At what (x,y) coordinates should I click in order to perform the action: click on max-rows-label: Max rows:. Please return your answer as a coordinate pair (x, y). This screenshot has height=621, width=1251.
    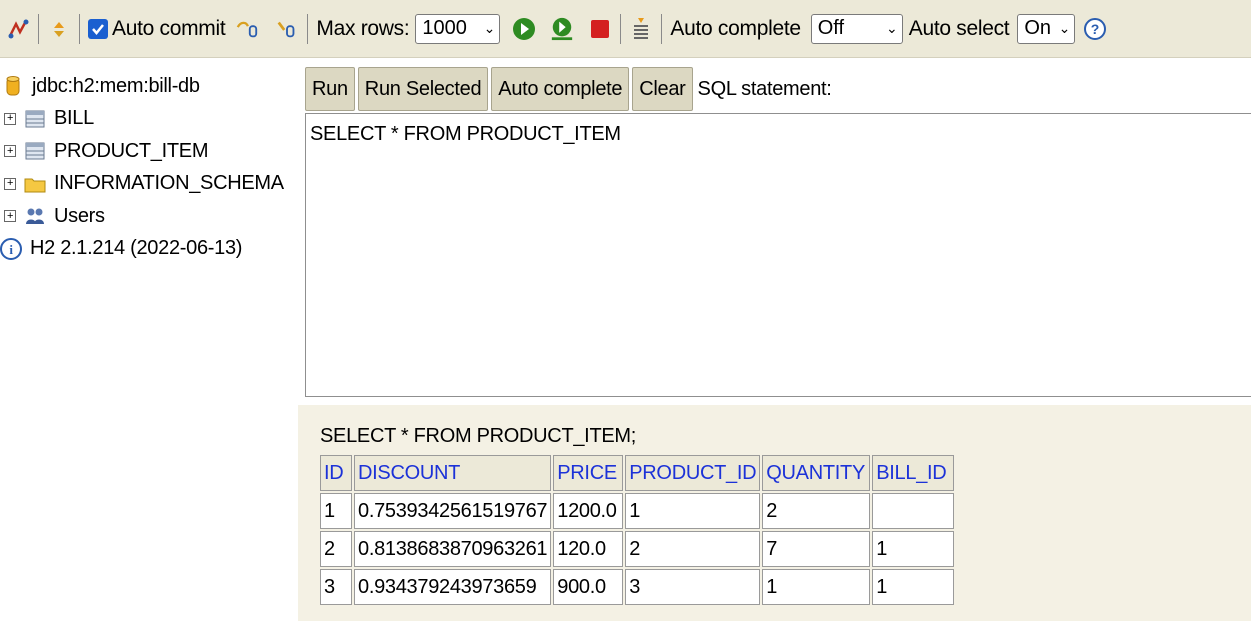
    Looking at the image, I should click on (363, 28).